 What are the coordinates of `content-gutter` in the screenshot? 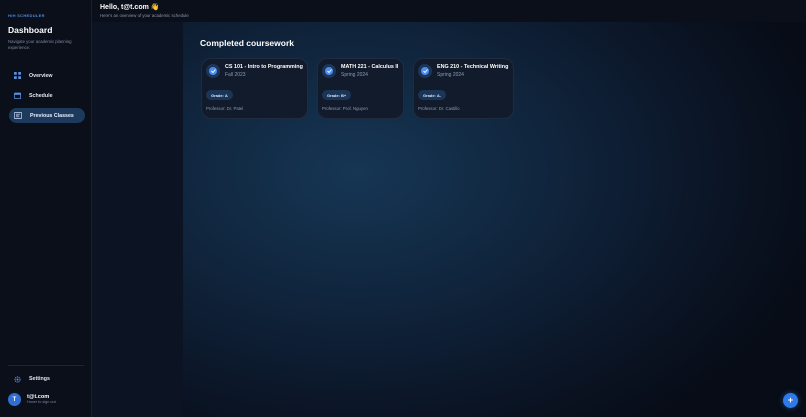 It's located at (137, 219).